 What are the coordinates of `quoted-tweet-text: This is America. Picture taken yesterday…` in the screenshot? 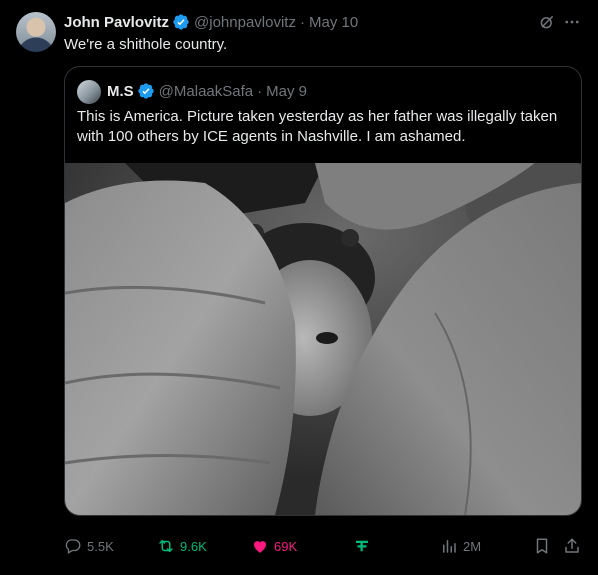 It's located at (317, 126).